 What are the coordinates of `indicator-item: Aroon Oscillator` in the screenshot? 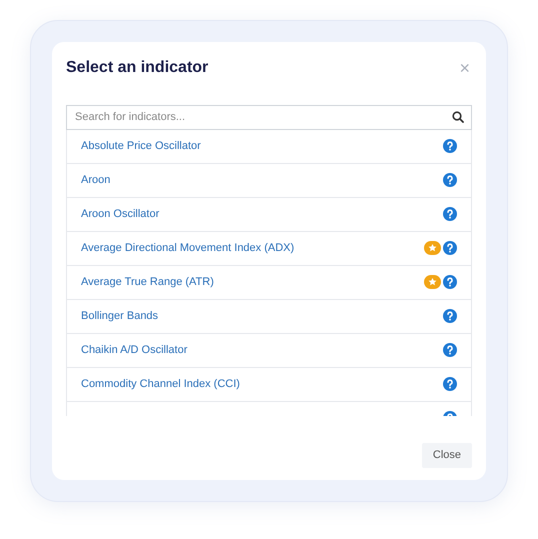 It's located at (269, 215).